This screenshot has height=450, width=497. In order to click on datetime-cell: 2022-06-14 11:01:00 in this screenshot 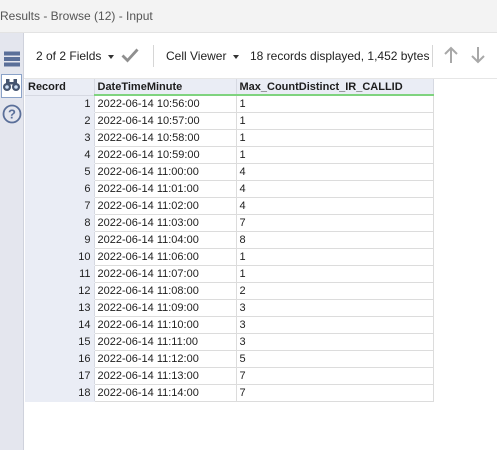, I will do `click(165, 189)`.